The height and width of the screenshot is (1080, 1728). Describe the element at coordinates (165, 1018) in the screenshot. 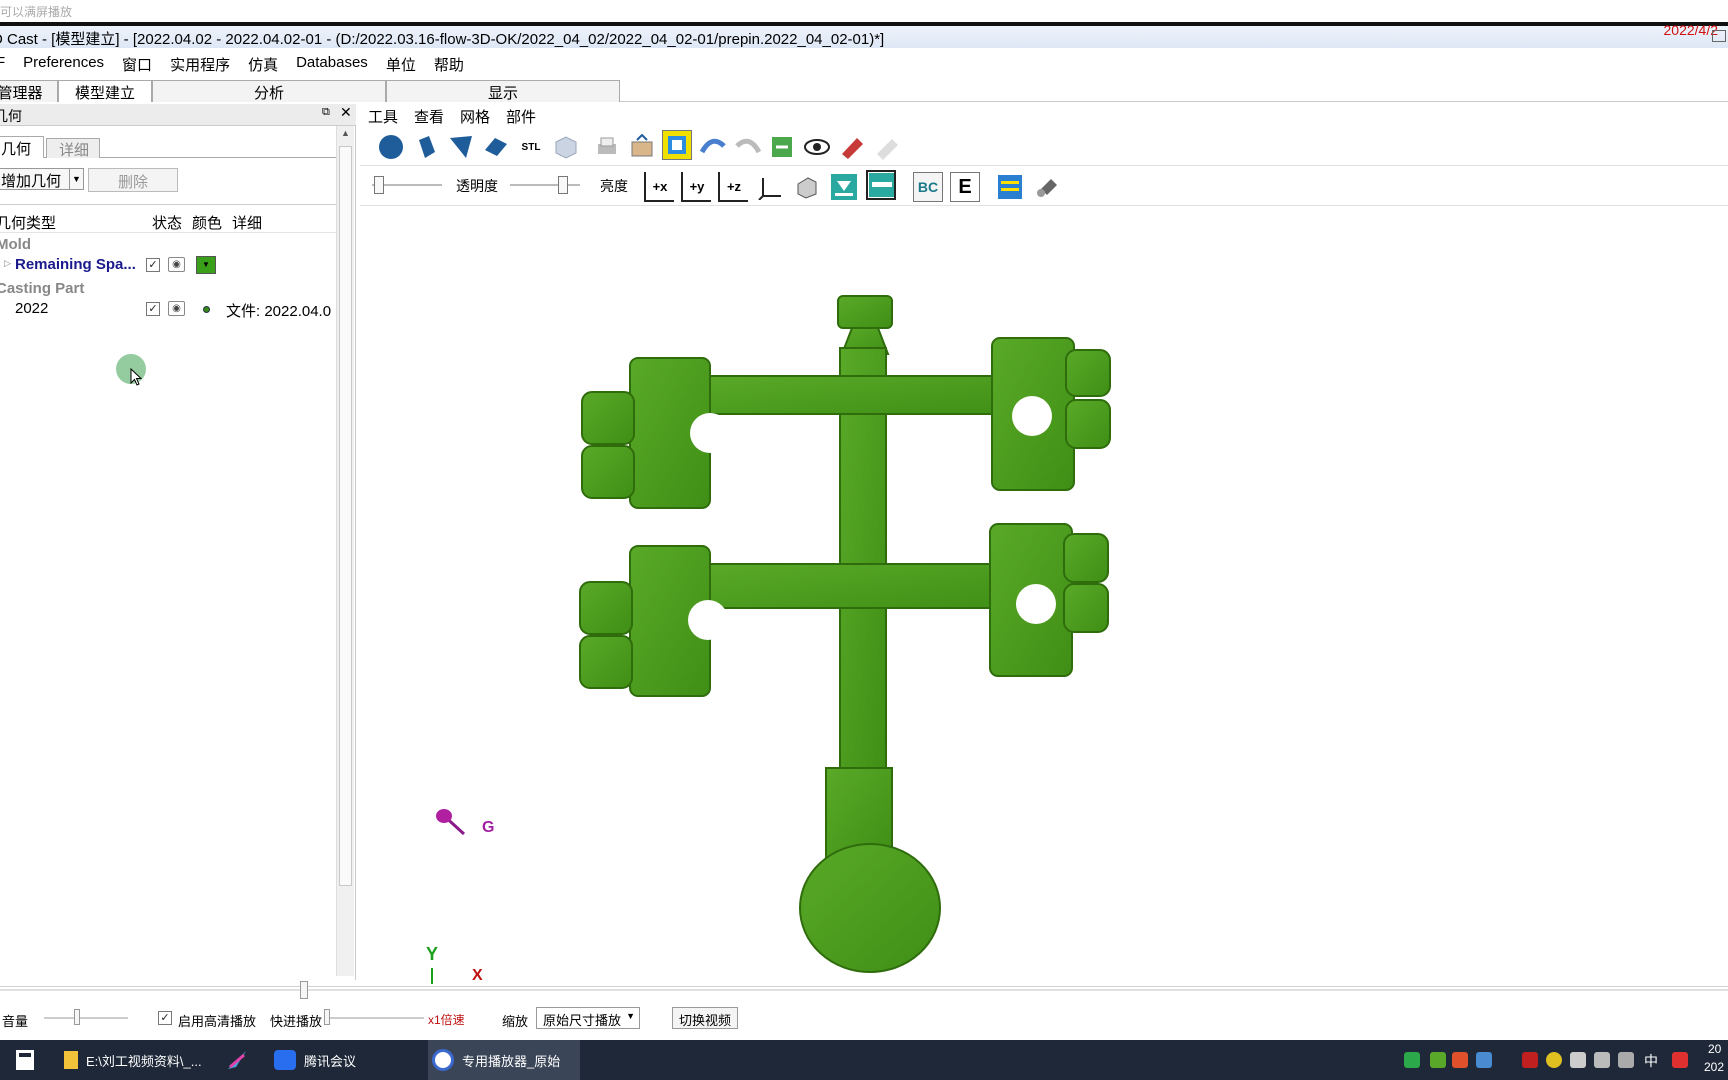

I see `hd-checkbox: ✓` at that location.